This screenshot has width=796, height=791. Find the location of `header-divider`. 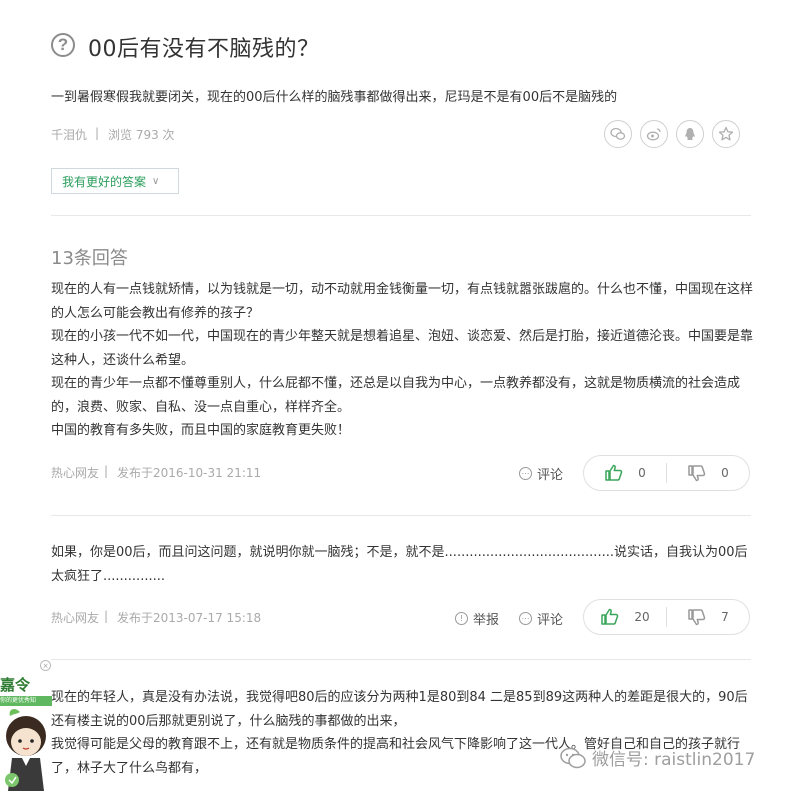

header-divider is located at coordinates (401, 215).